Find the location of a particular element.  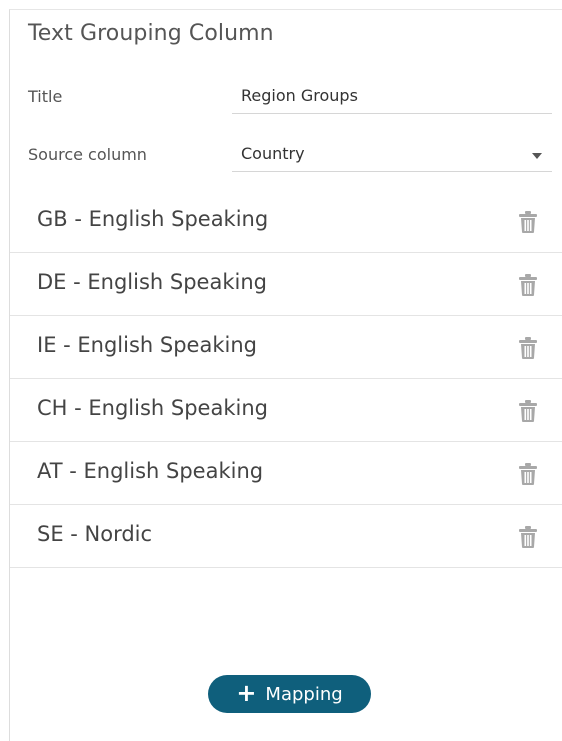

mapping-row: CH - English Speaking is located at coordinates (286, 410).